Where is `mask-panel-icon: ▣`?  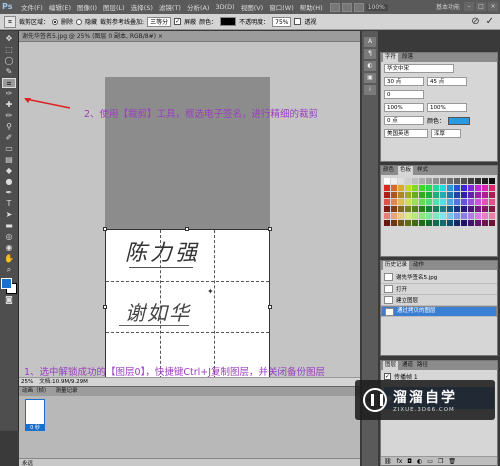 mask-panel-icon: ▣ is located at coordinates (370, 78).